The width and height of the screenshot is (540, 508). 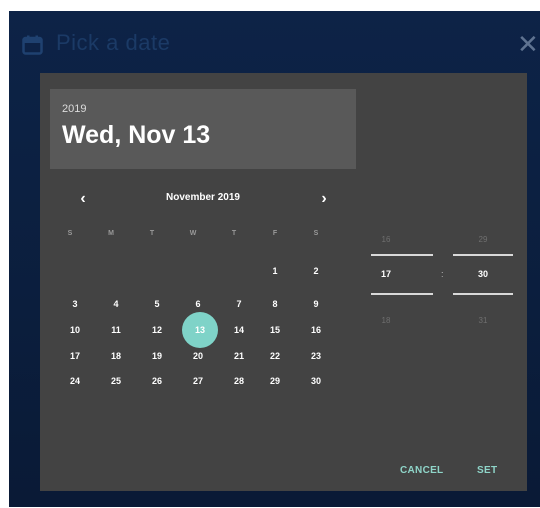 What do you see at coordinates (316, 381) in the screenshot?
I see `calendar-day: 30` at bounding box center [316, 381].